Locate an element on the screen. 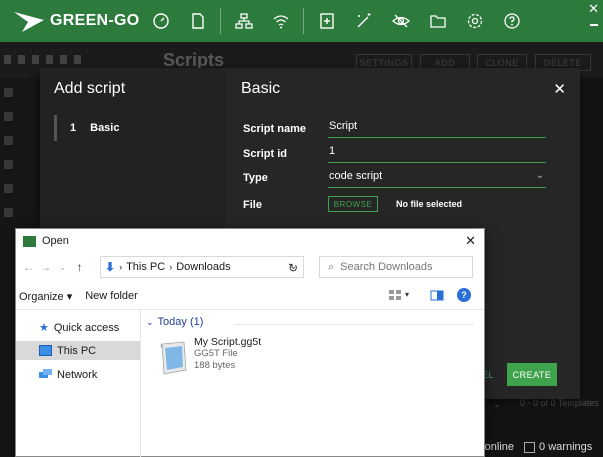 Image resolution: width=603 pixels, height=457 pixels. search-input: ⌕ Search Downloads is located at coordinates (396, 267).